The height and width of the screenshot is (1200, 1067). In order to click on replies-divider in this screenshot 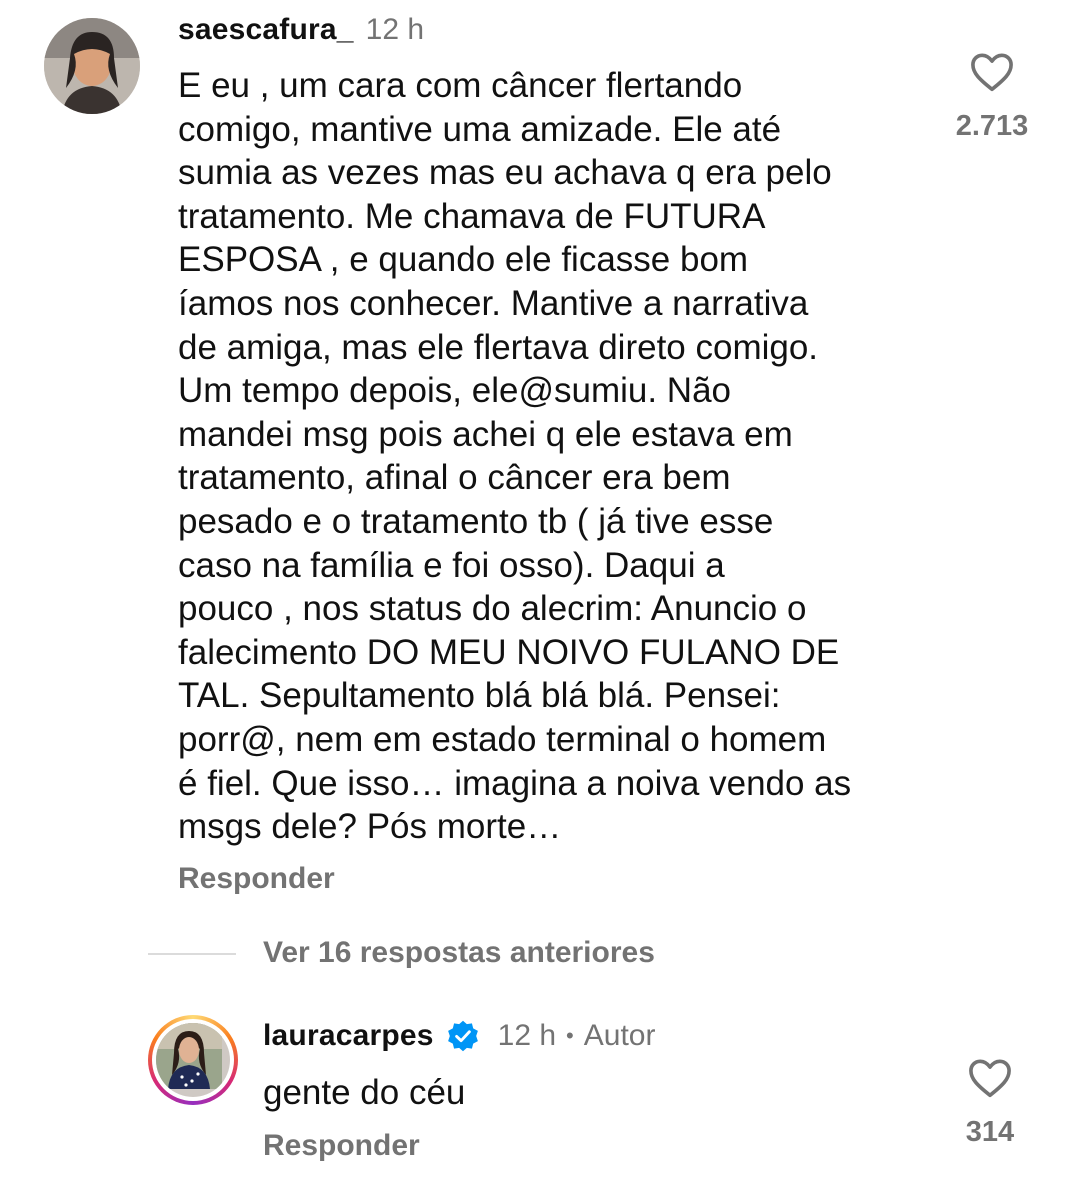, I will do `click(192, 954)`.